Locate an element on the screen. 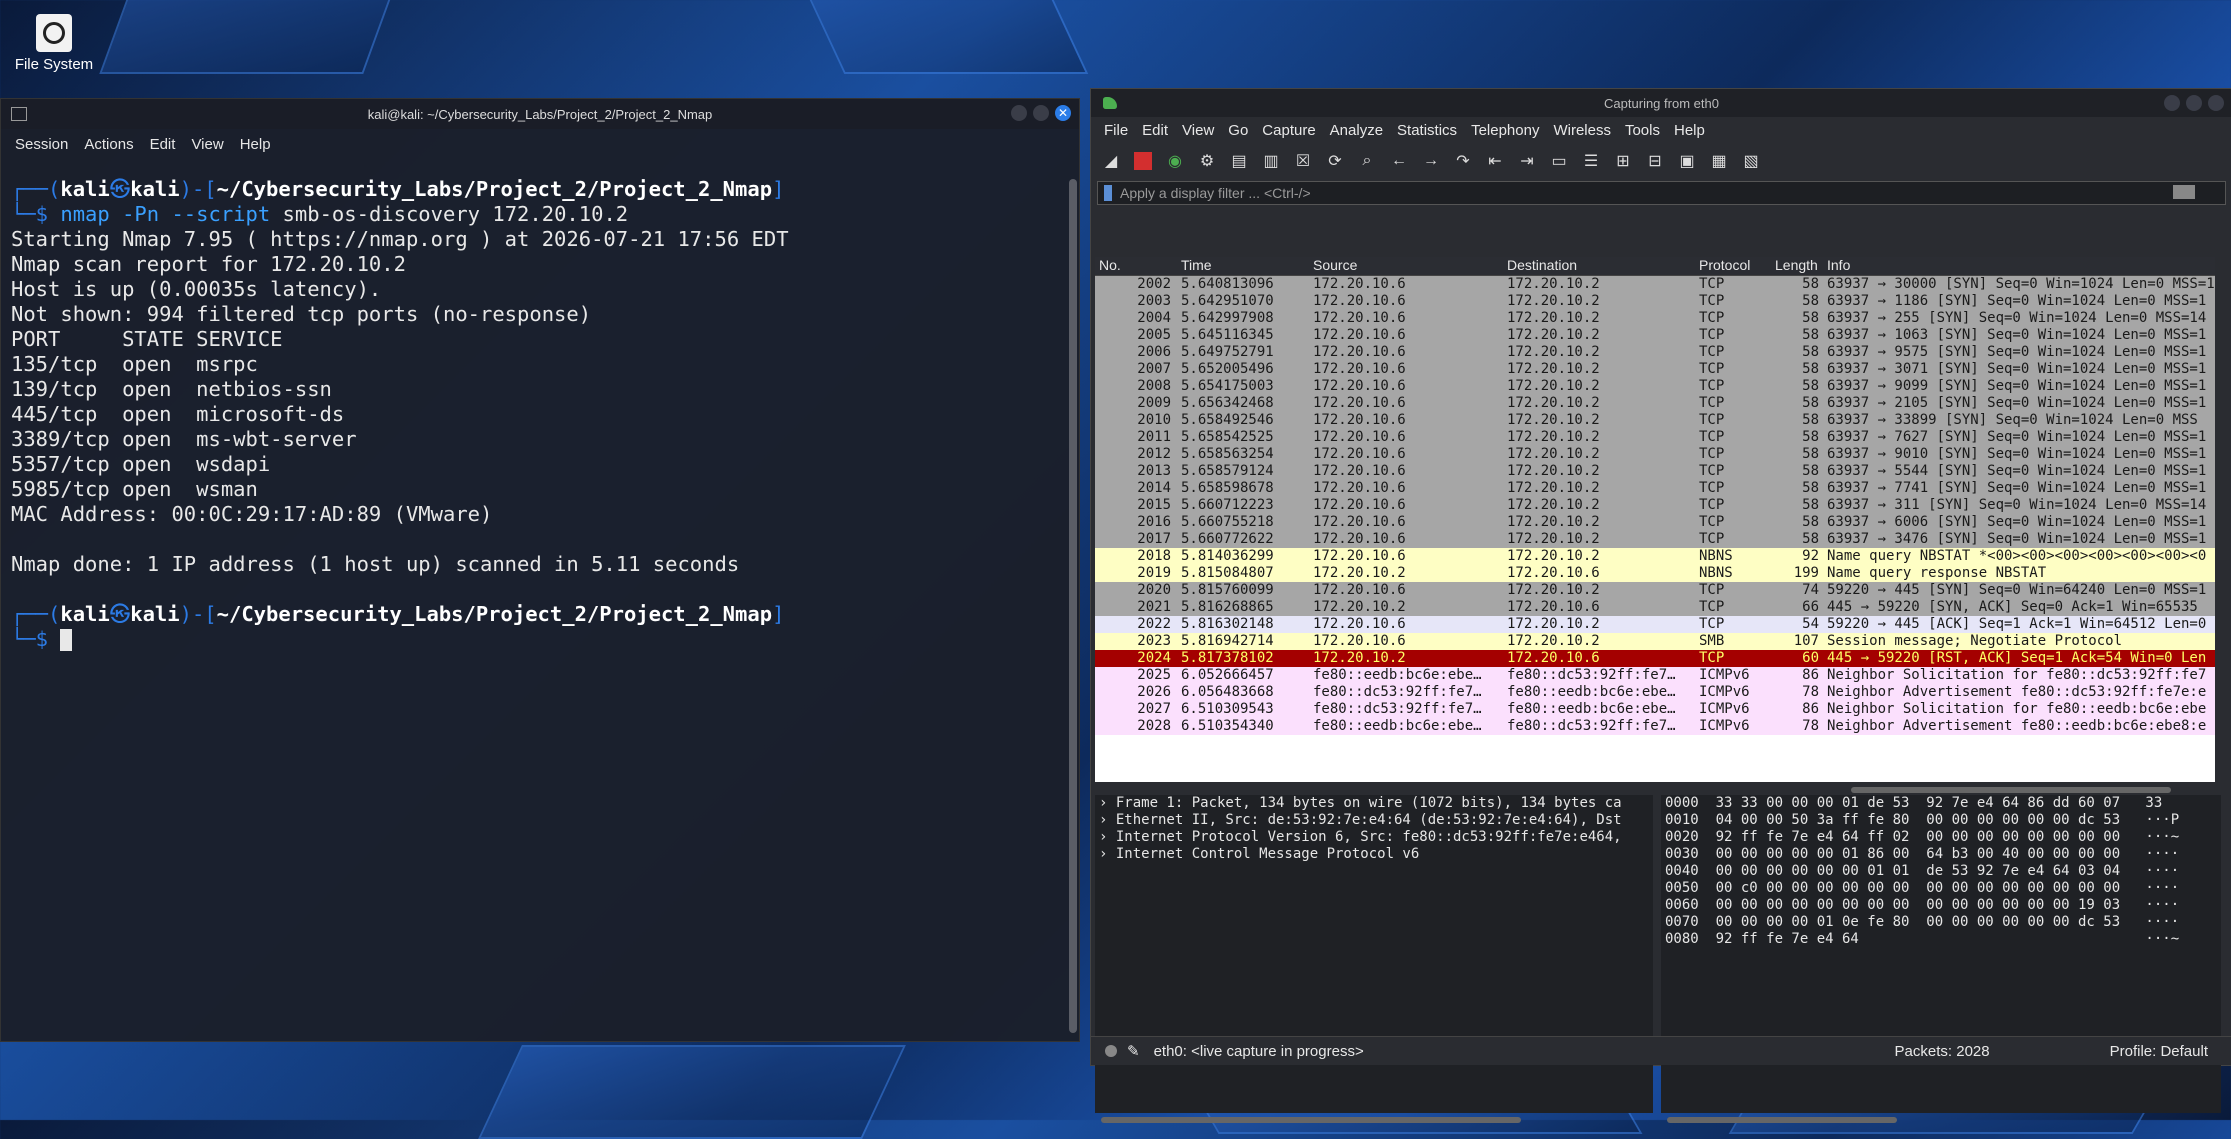  display-filter-input: Apply a display filter ... <Ctrl-/> + is located at coordinates (1661, 193).